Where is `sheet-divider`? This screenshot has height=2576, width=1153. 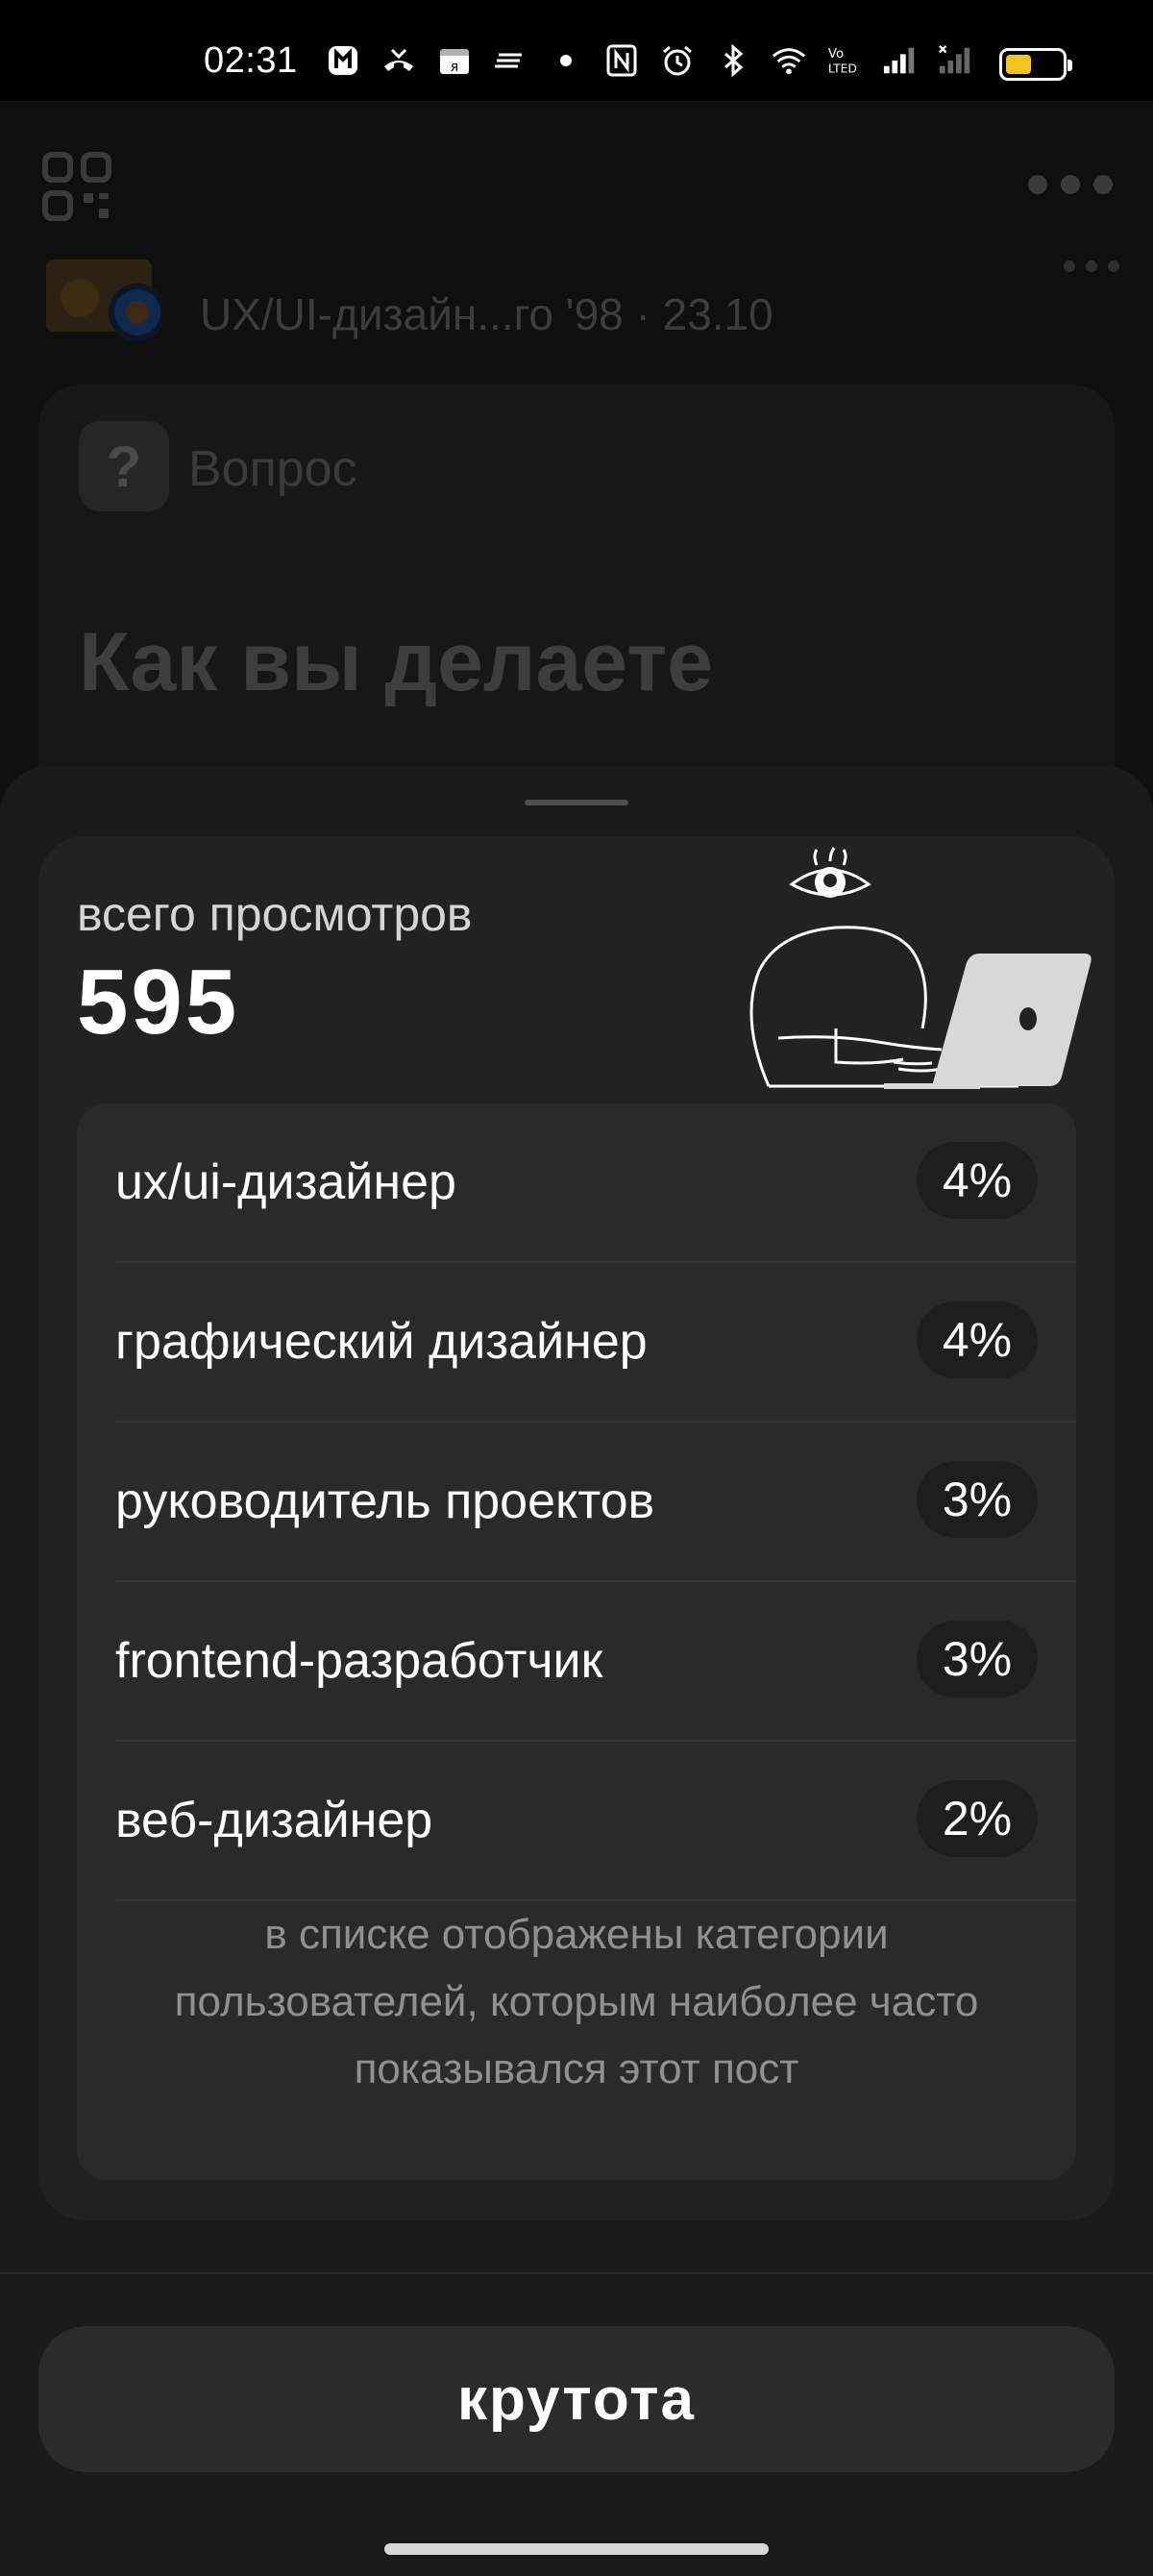 sheet-divider is located at coordinates (576, 2273).